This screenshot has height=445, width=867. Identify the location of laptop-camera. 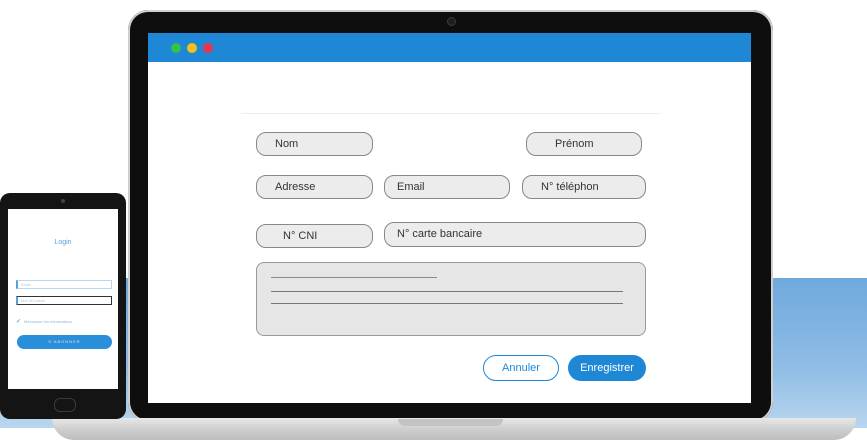
(451, 21).